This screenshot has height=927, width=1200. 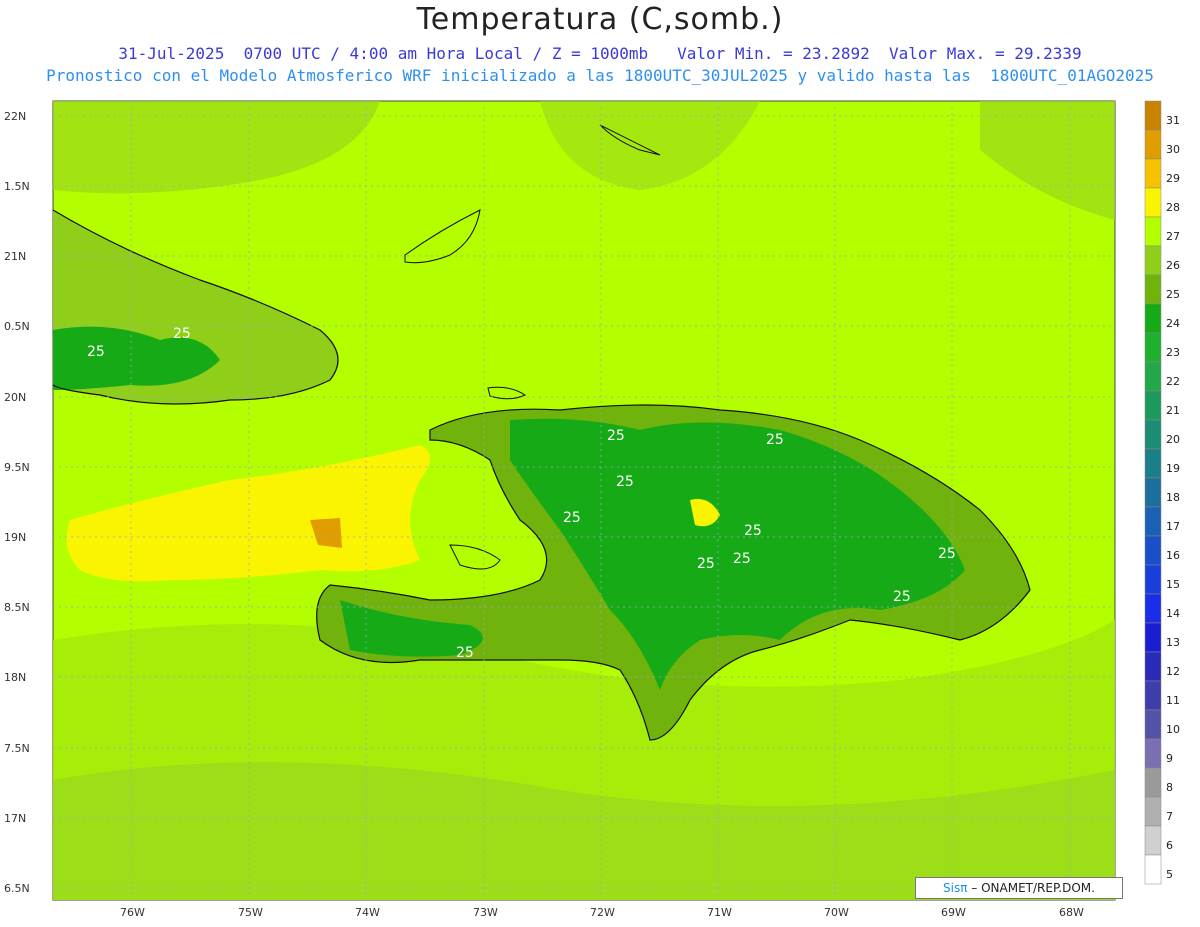 What do you see at coordinates (1173, 613) in the screenshot?
I see `colorbar-label: 14` at bounding box center [1173, 613].